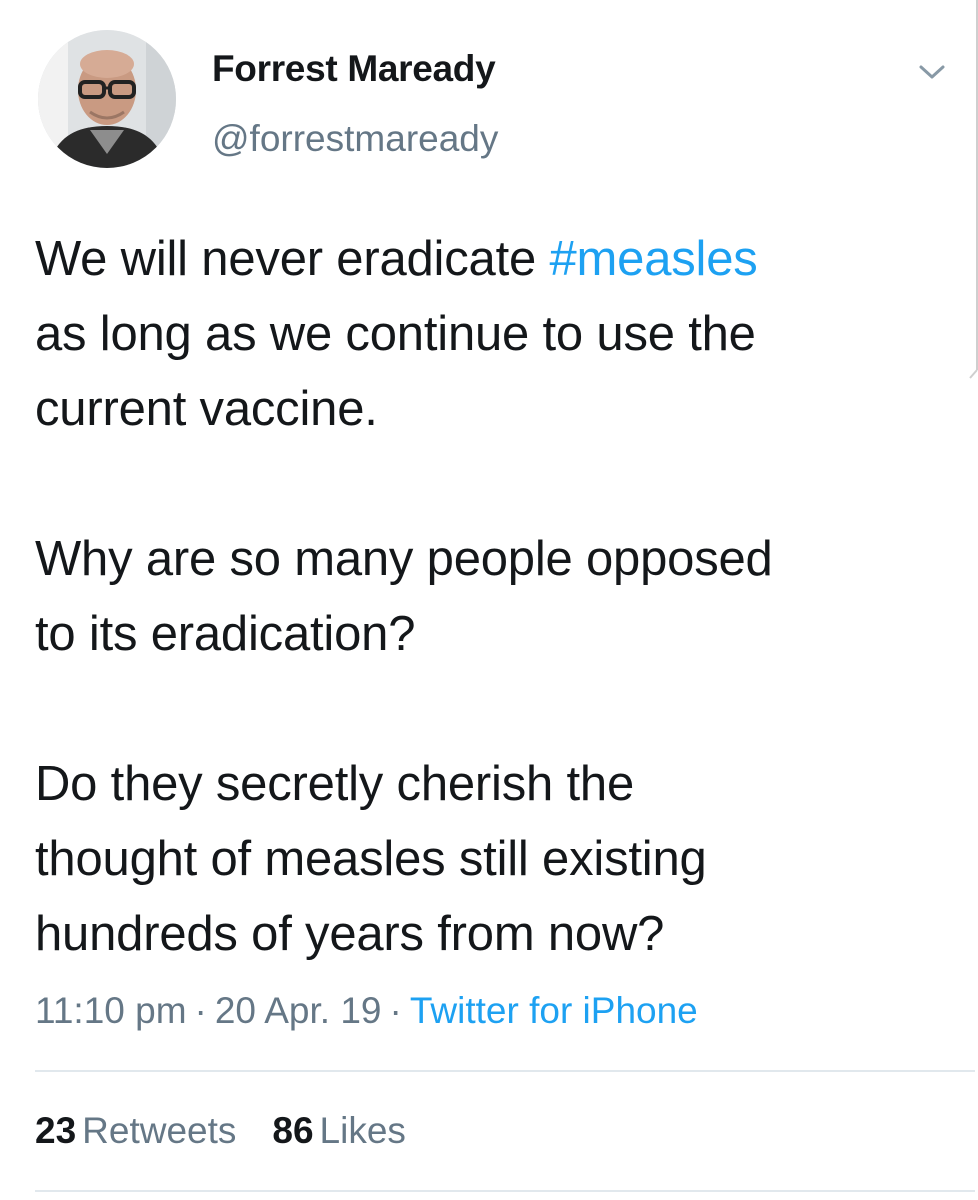 This screenshot has width=978, height=1200. I want to click on likes-label: Likes, so click(362, 1130).